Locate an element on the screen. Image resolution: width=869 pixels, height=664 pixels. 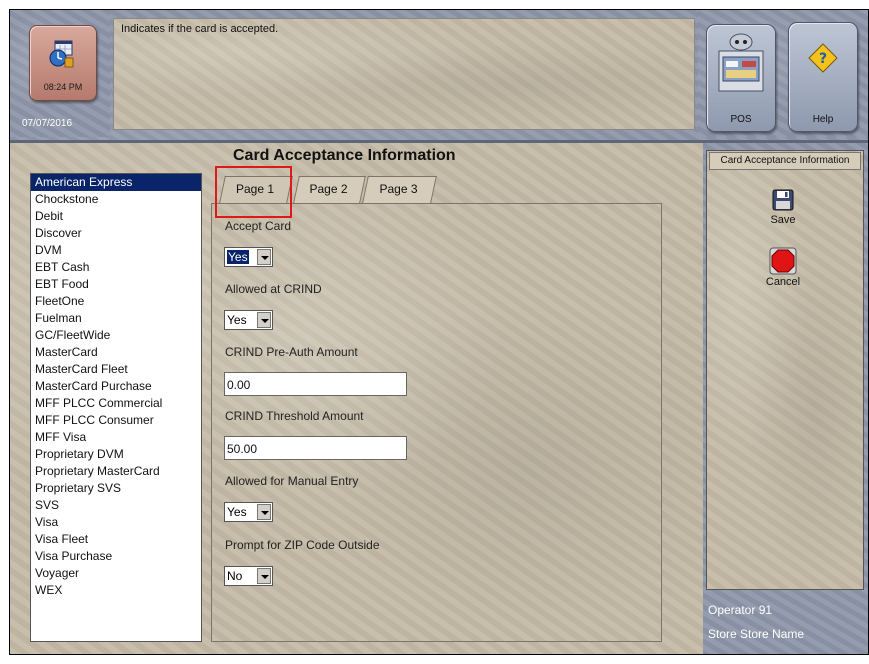
current-date: 07/07/2016 is located at coordinates (47, 123).